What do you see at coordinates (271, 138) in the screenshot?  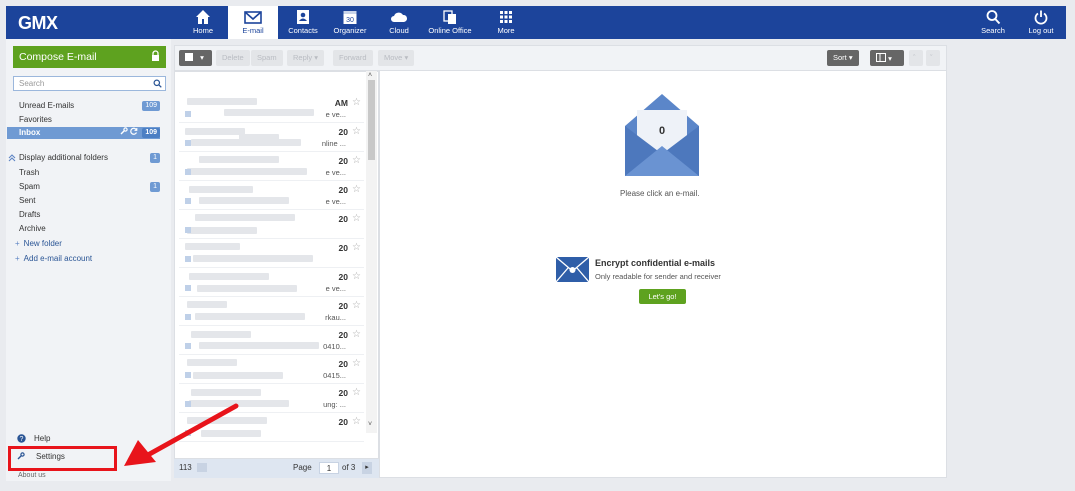 I see `mail-list-item: 20 nline ... ☆` at bounding box center [271, 138].